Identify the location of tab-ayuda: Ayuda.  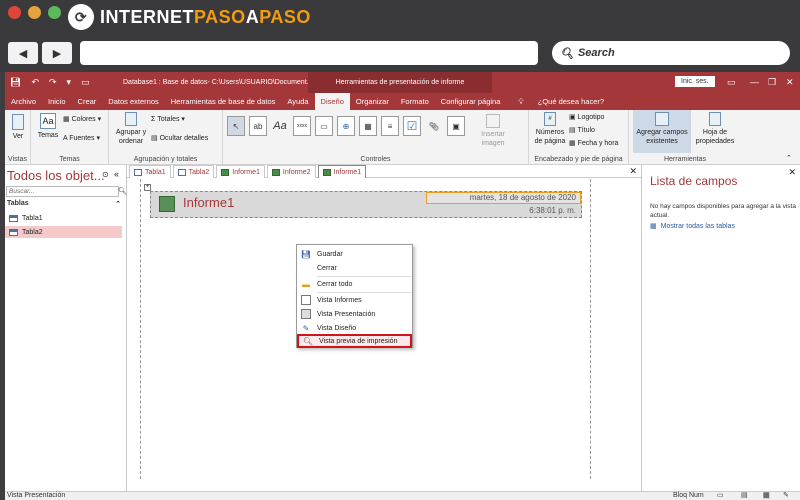
(297, 101).